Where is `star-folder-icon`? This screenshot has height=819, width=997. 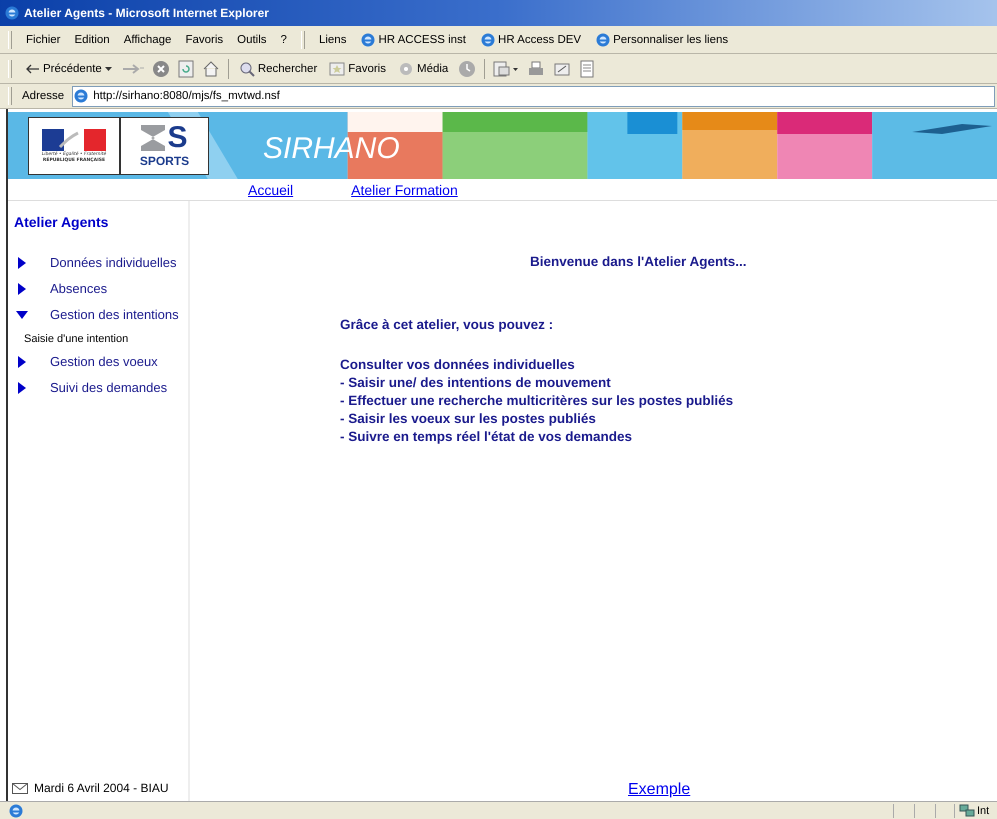
star-folder-icon is located at coordinates (337, 69).